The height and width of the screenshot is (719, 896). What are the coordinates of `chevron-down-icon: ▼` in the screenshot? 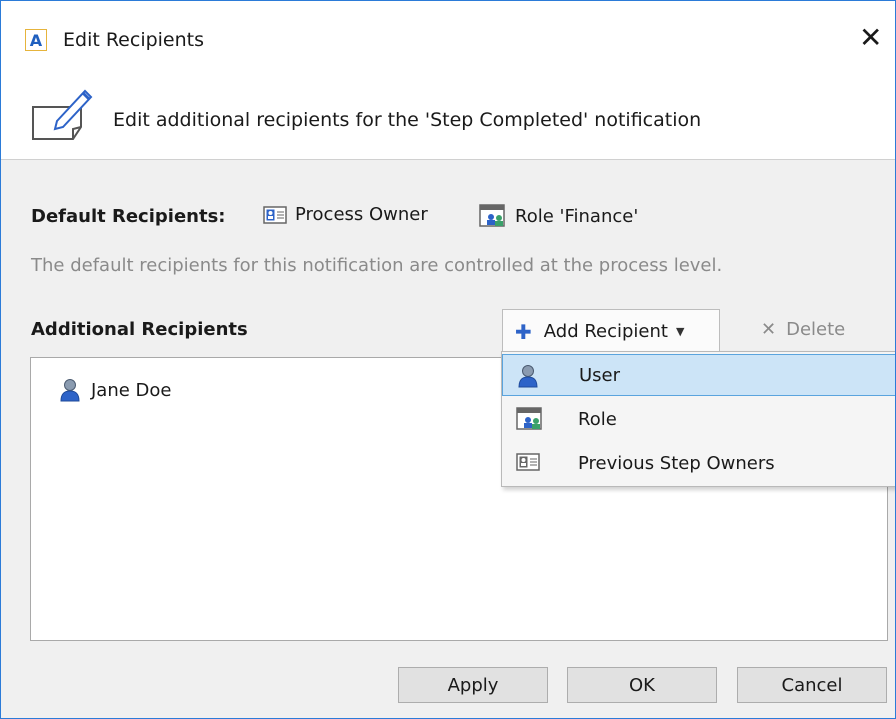 It's located at (680, 331).